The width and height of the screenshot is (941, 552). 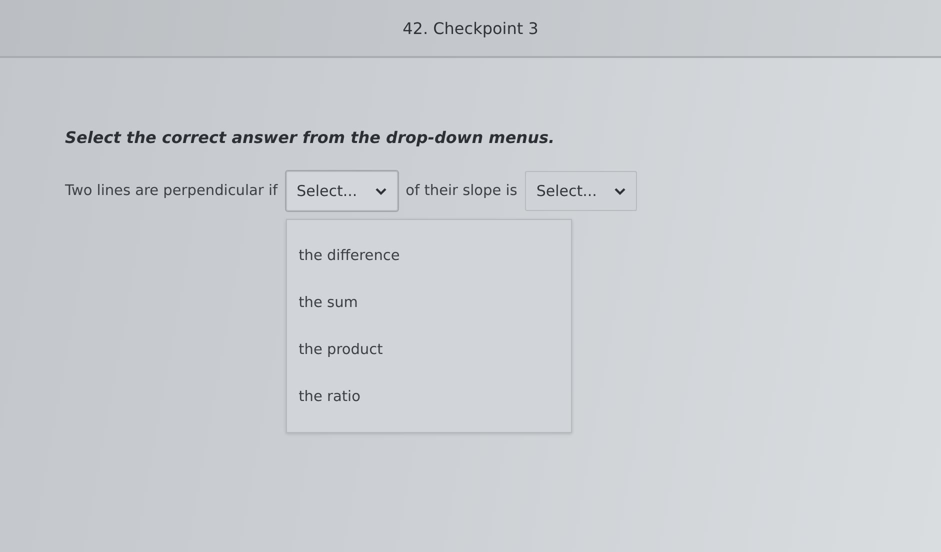 What do you see at coordinates (171, 191) in the screenshot?
I see `sentence-text: Two lines are perpendicular if` at bounding box center [171, 191].